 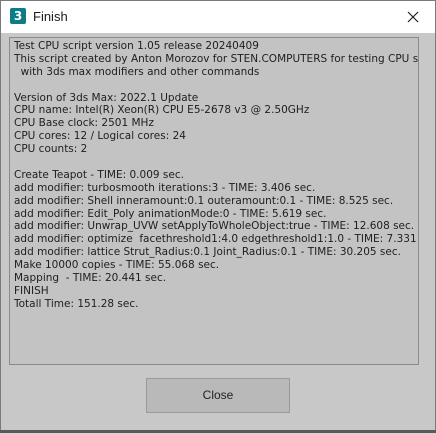 I want to click on title-bar: 3 Finish, so click(x=218, y=17).